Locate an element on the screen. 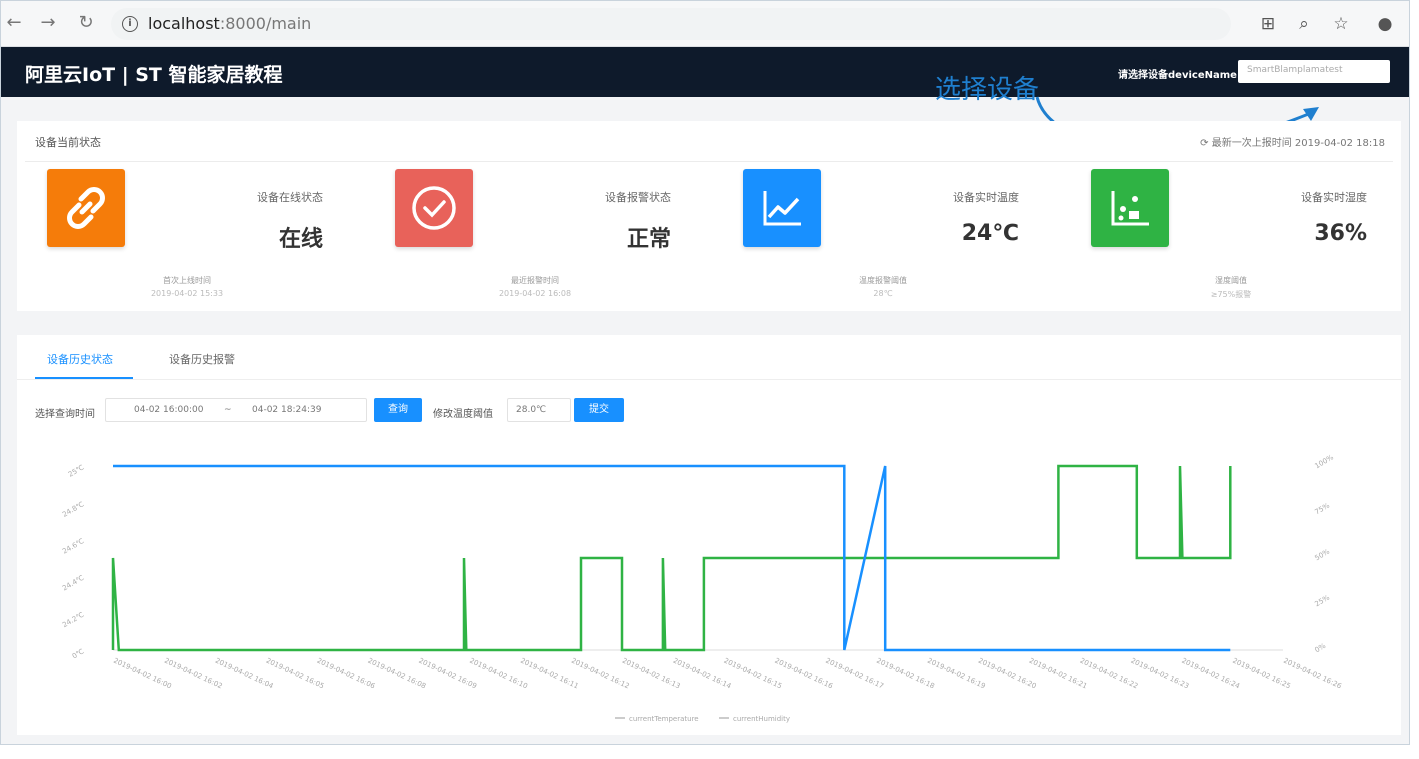  metric-online-status: 设备在线状态 在线 首次上线时间 2019-04-02 15:33 is located at coordinates (190, 239).